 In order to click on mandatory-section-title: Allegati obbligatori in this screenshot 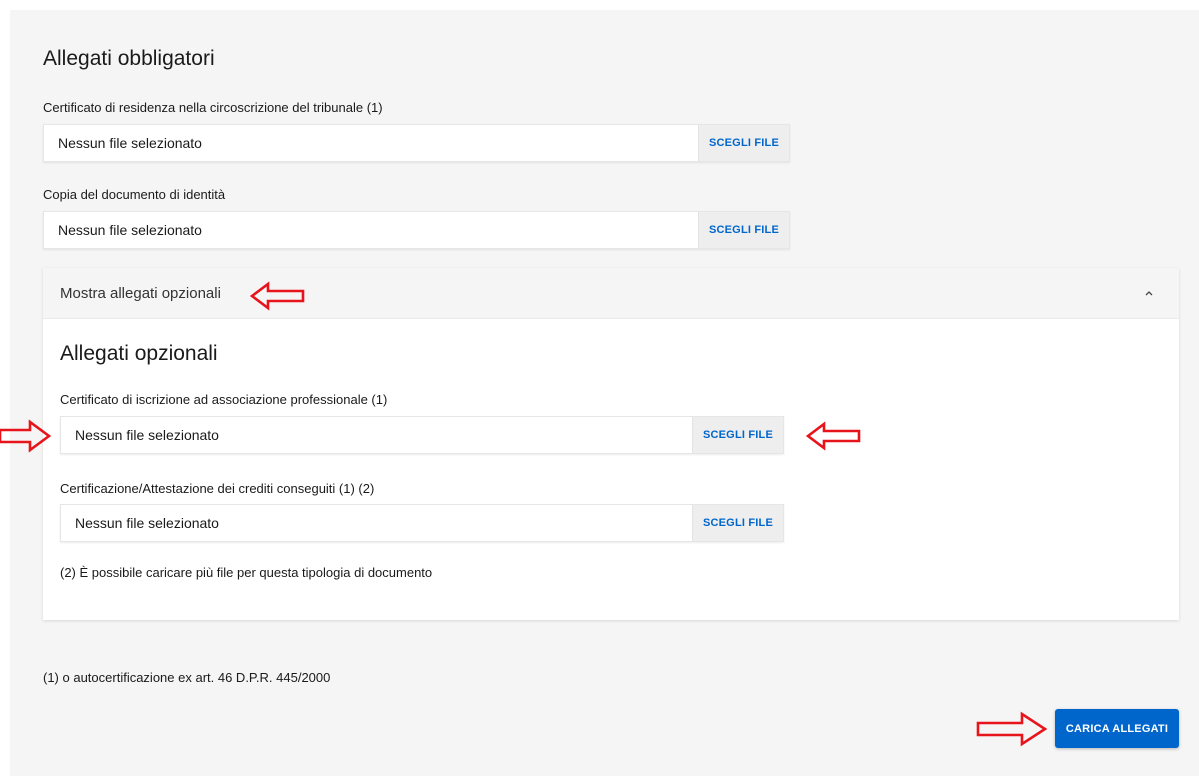, I will do `click(129, 58)`.